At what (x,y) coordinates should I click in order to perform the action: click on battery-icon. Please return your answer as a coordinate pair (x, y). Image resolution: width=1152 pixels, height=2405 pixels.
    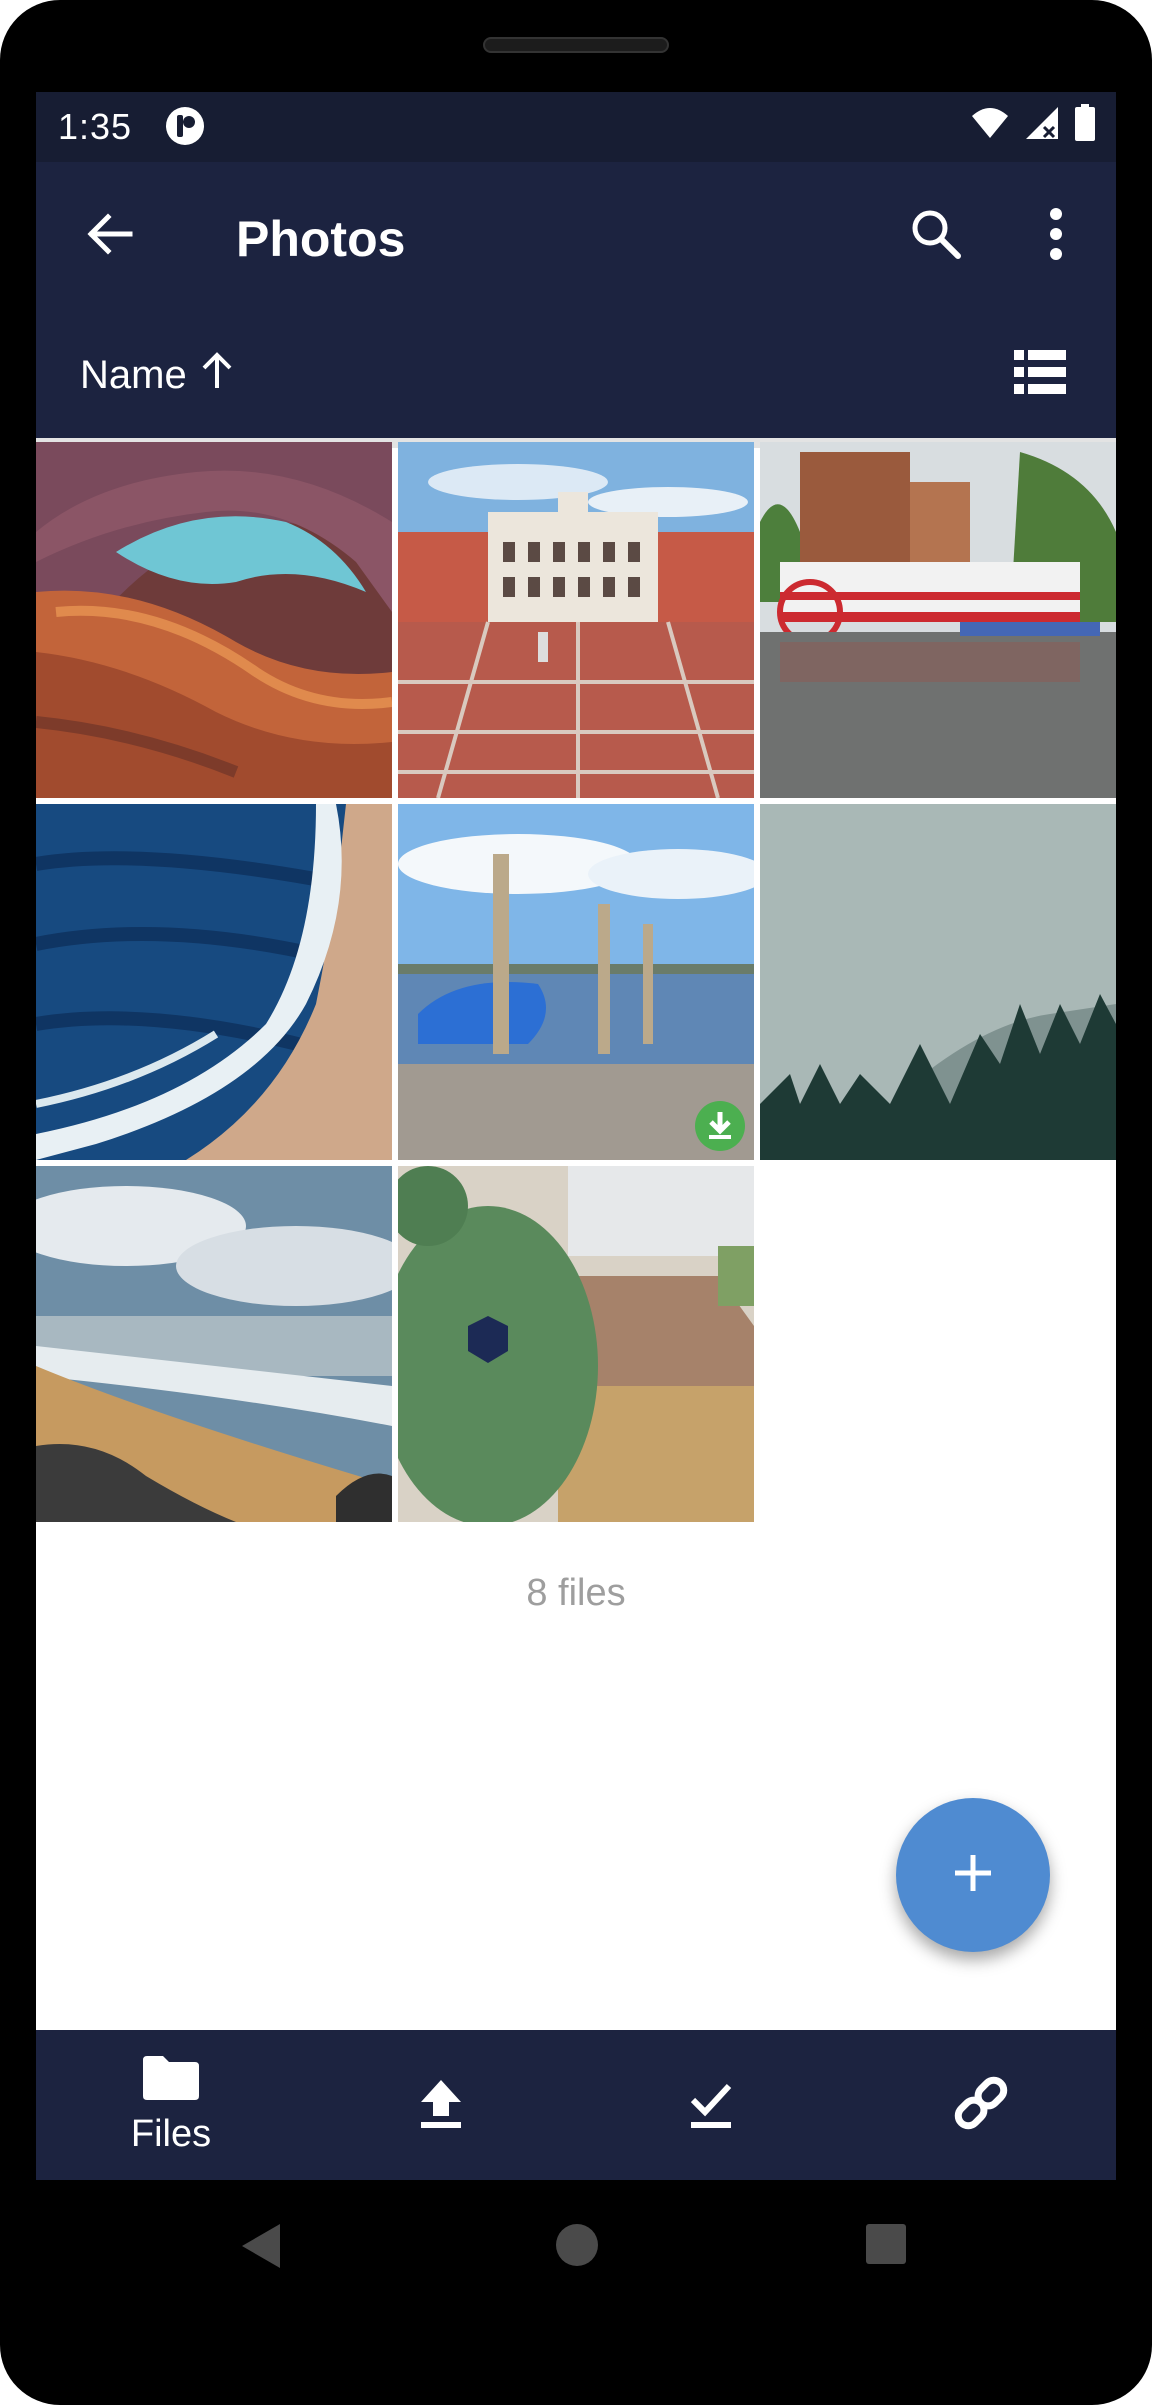
    Looking at the image, I should click on (1085, 125).